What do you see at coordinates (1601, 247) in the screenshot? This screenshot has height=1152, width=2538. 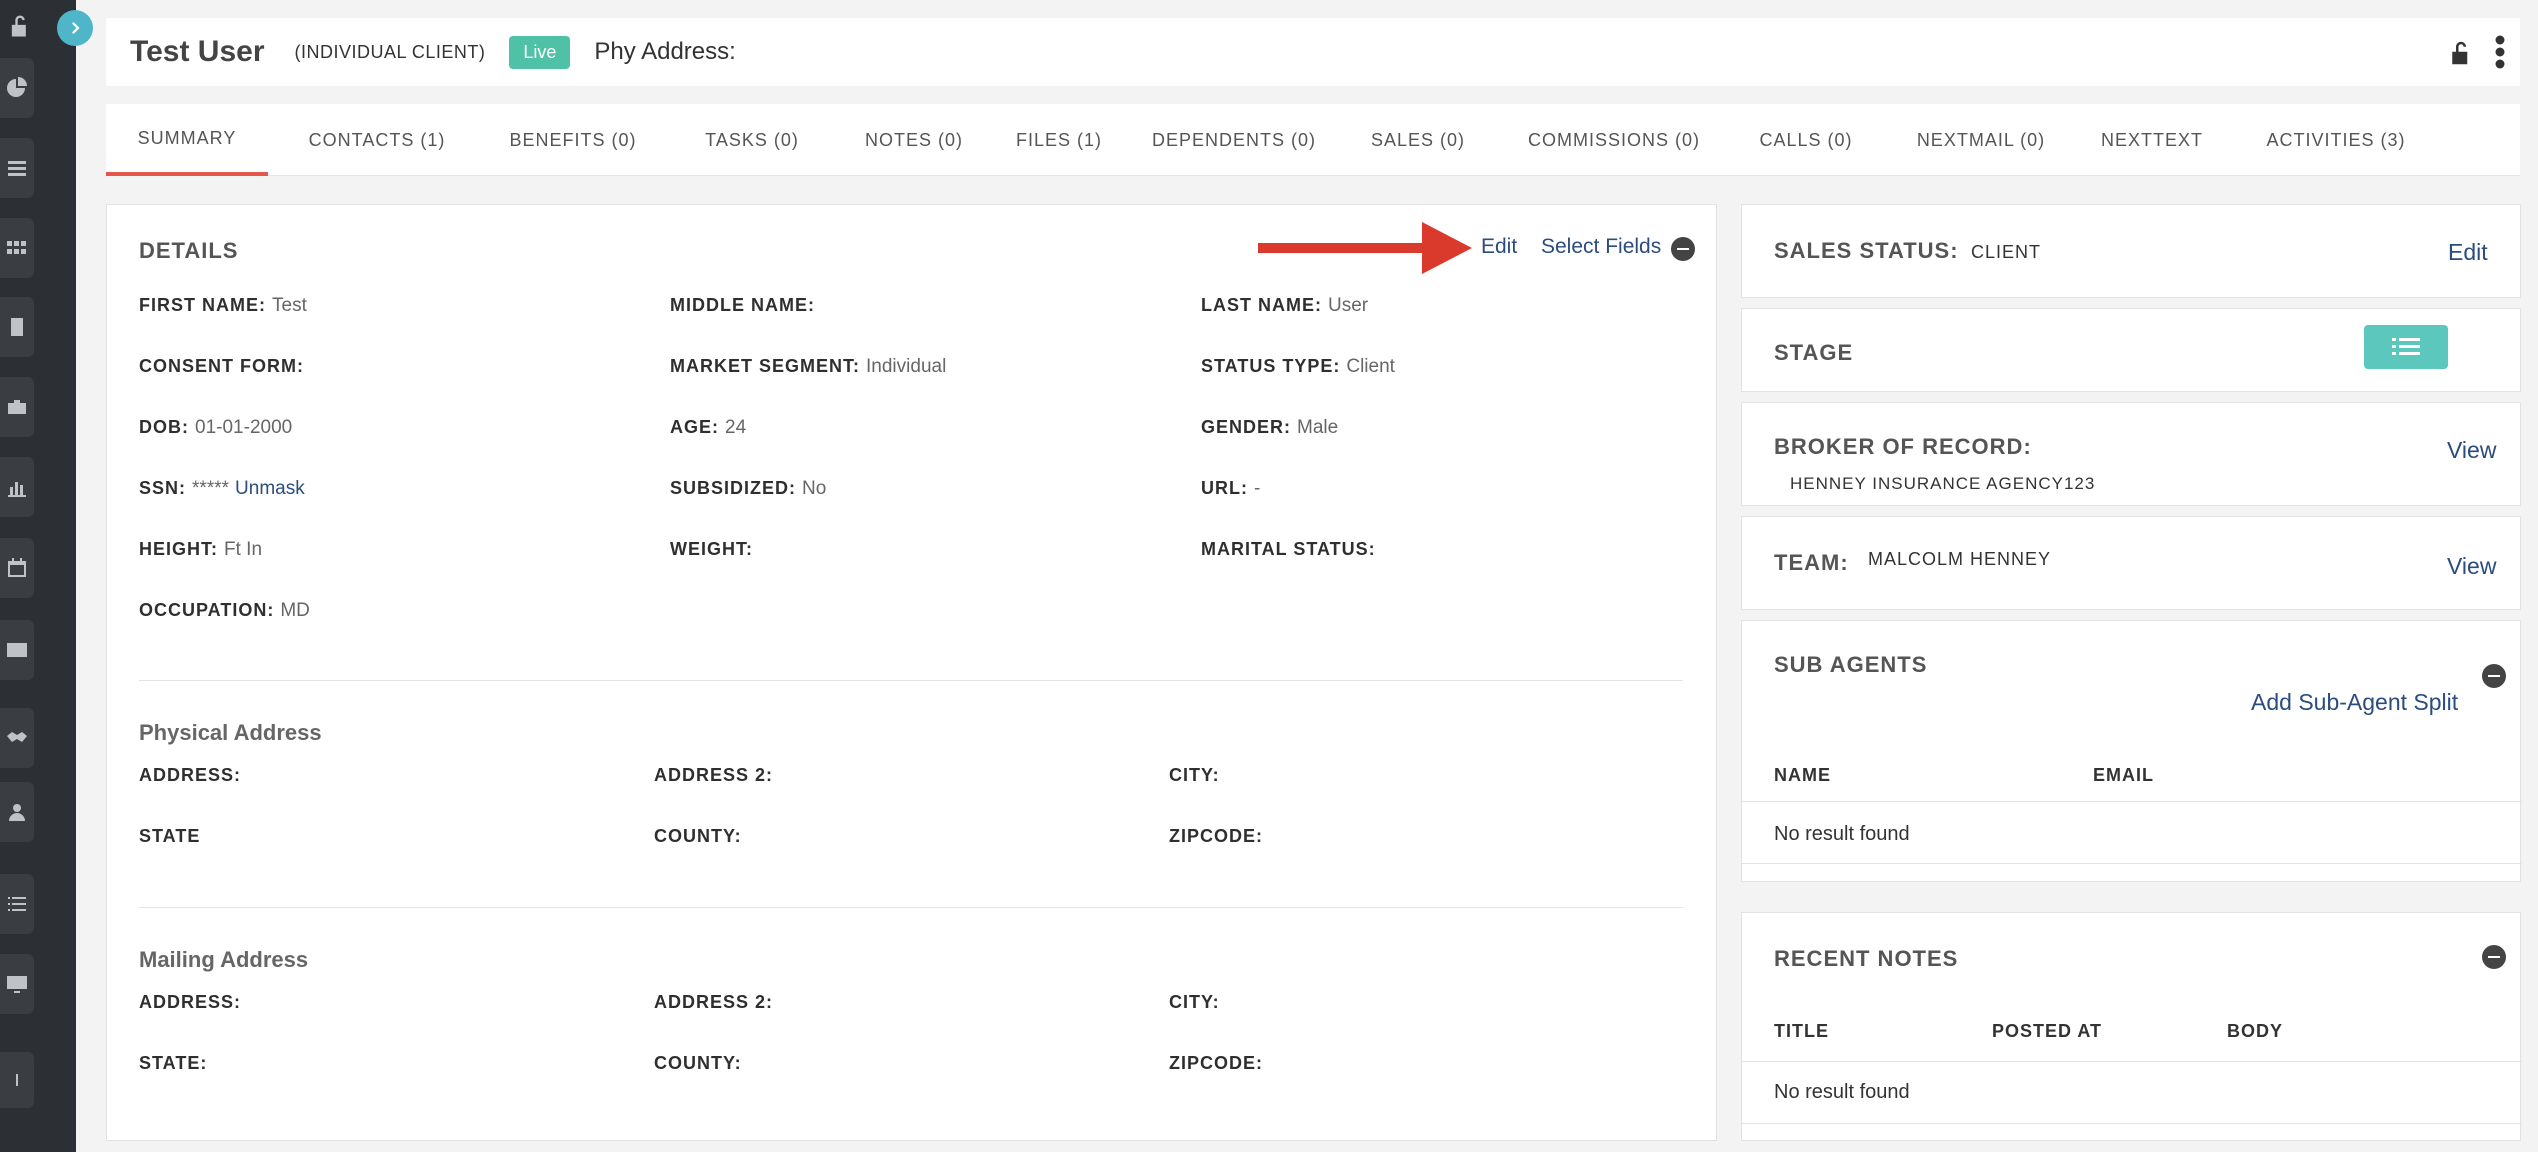 I see `select-fields-link: Select Fields` at bounding box center [1601, 247].